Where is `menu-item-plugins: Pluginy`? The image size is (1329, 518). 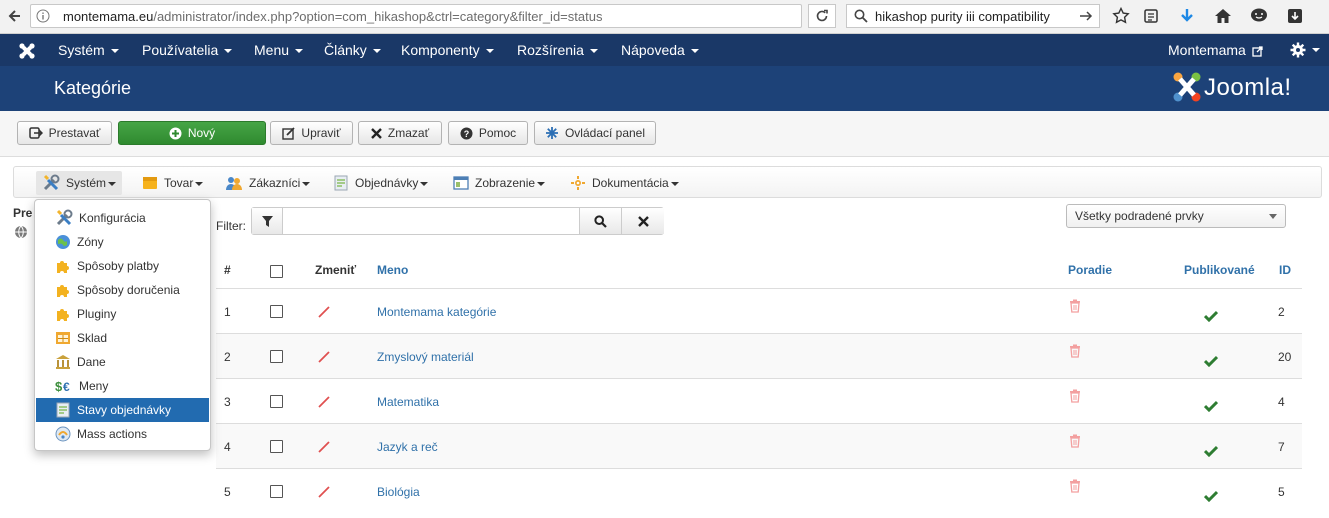
menu-item-plugins: Pluginy is located at coordinates (122, 314).